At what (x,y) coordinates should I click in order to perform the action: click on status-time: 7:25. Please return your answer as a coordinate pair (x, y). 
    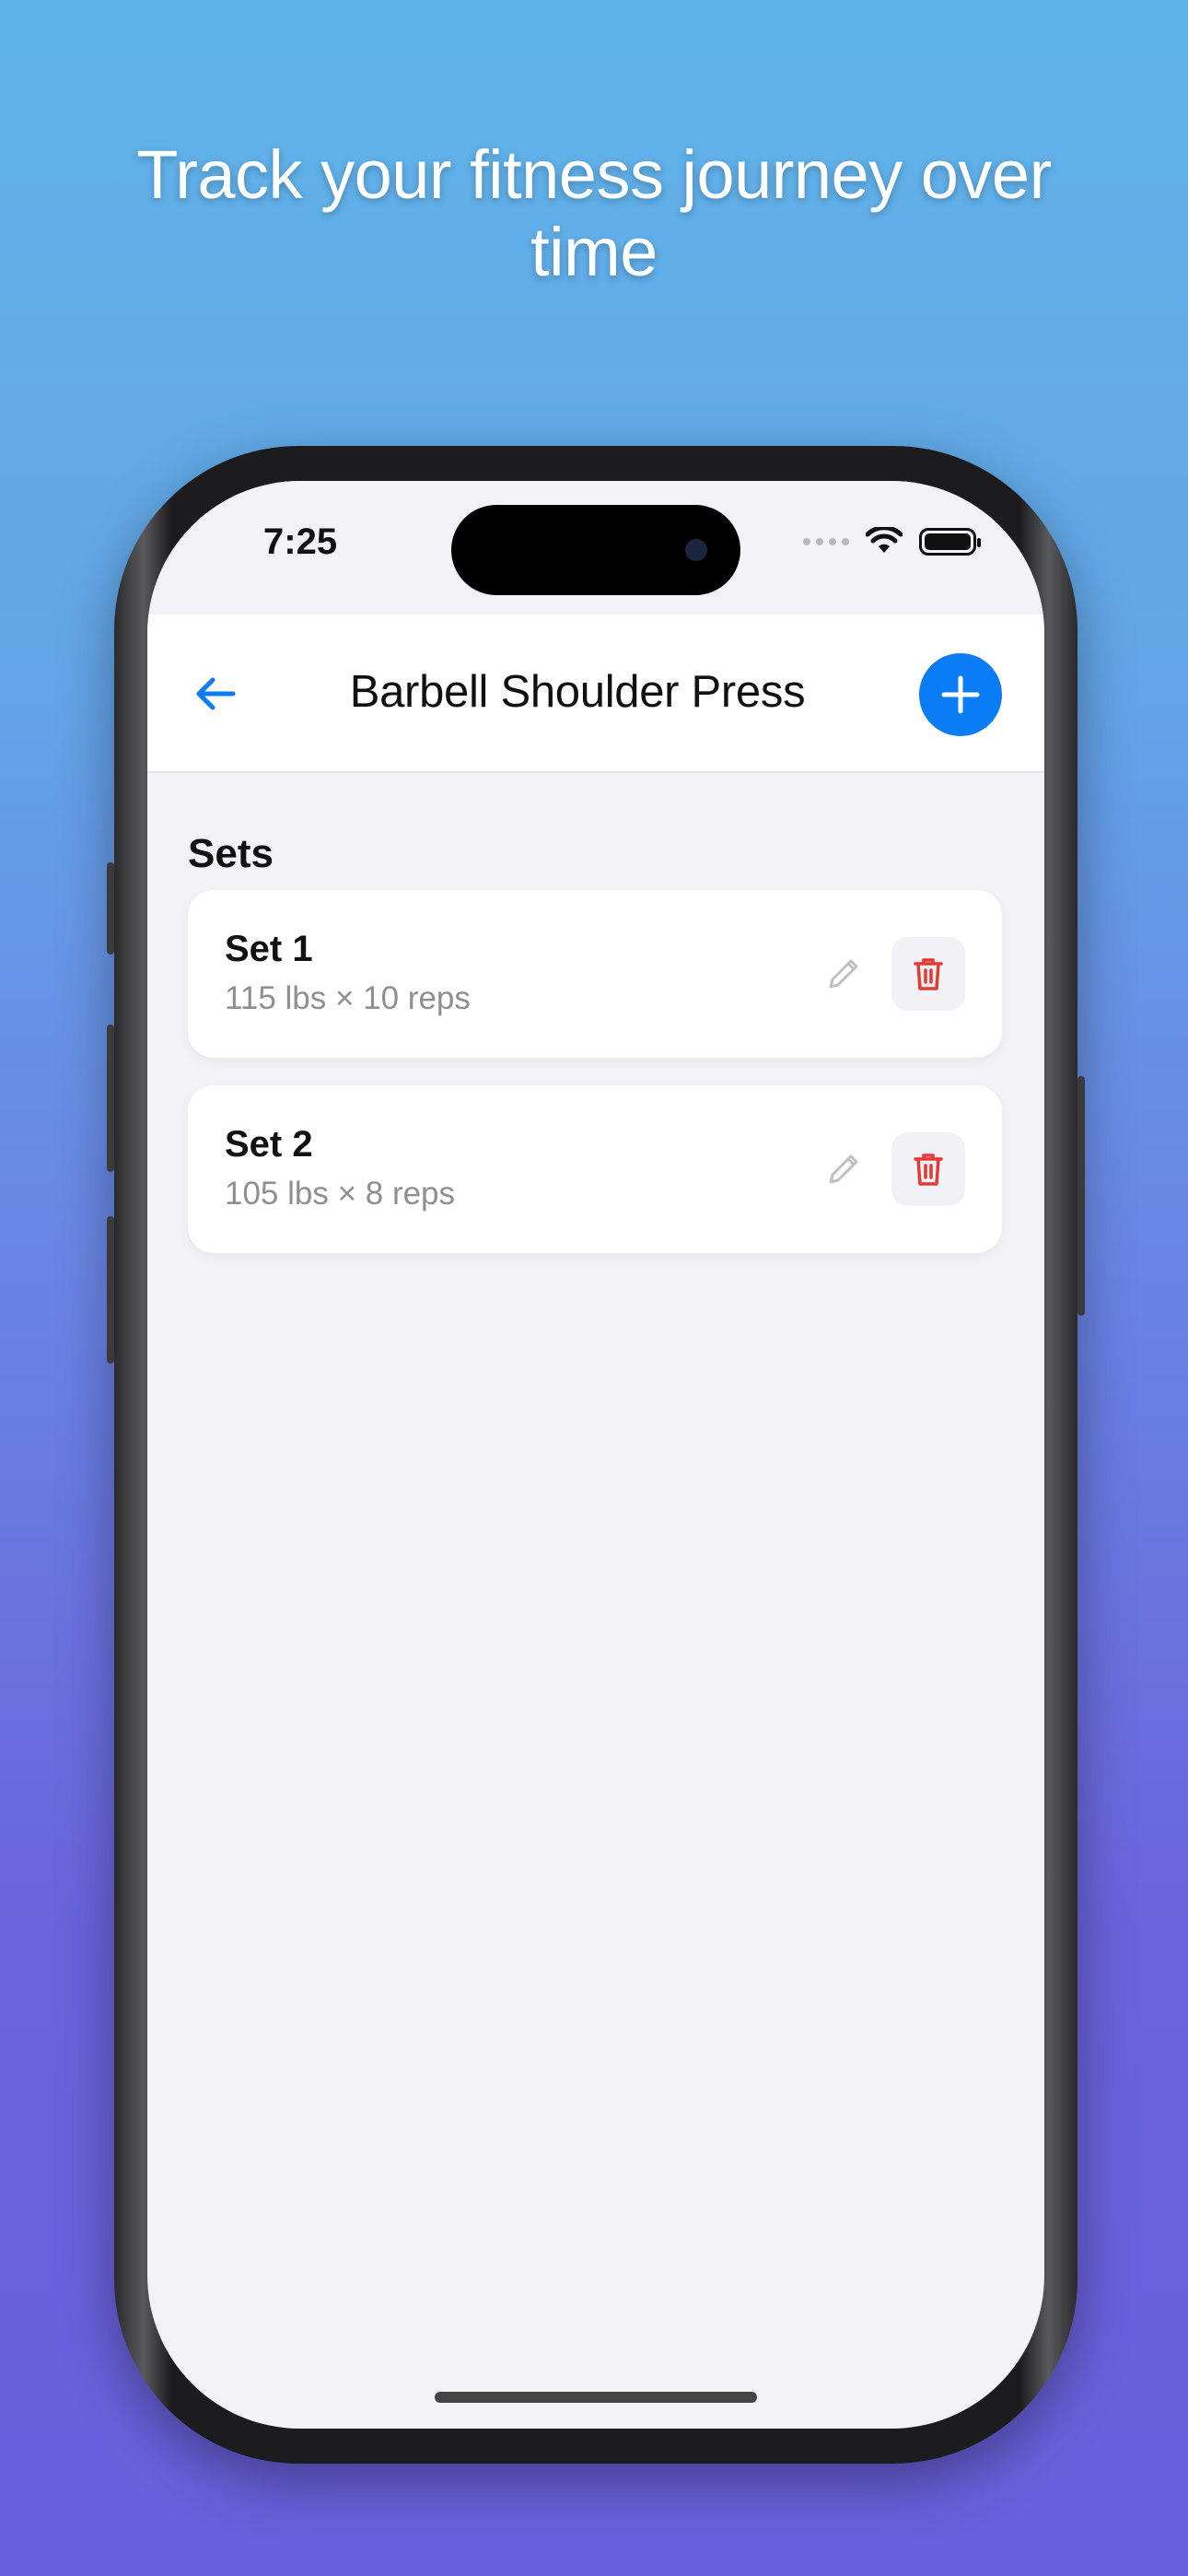
    Looking at the image, I should click on (300, 541).